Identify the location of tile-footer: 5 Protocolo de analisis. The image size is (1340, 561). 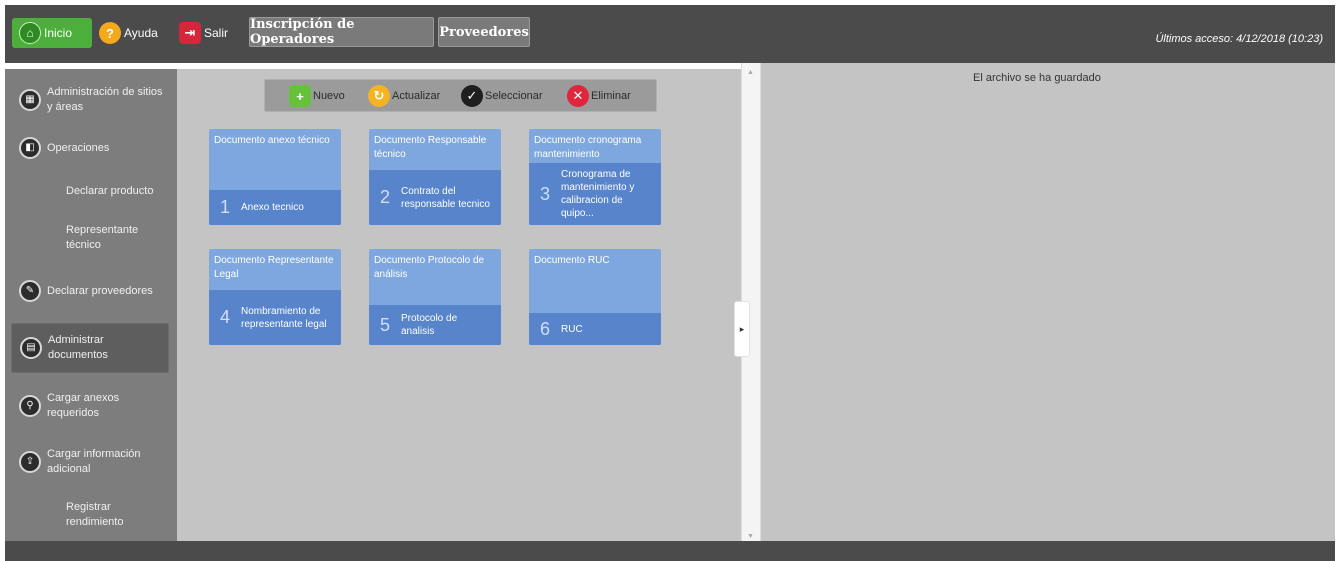
(435, 325).